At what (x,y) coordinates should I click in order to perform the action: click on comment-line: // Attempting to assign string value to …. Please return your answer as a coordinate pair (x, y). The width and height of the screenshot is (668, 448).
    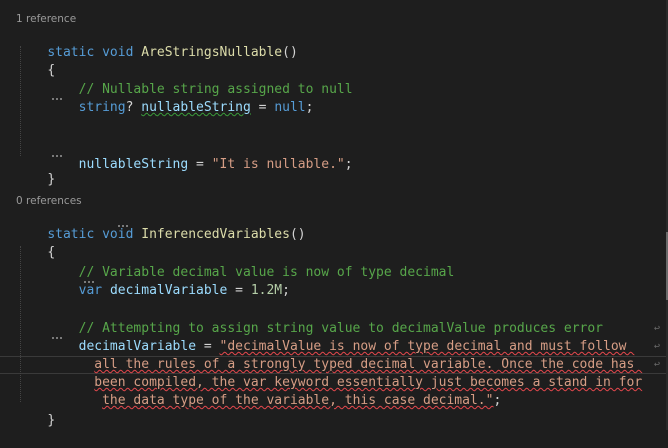
    Looking at the image, I should click on (309, 319).